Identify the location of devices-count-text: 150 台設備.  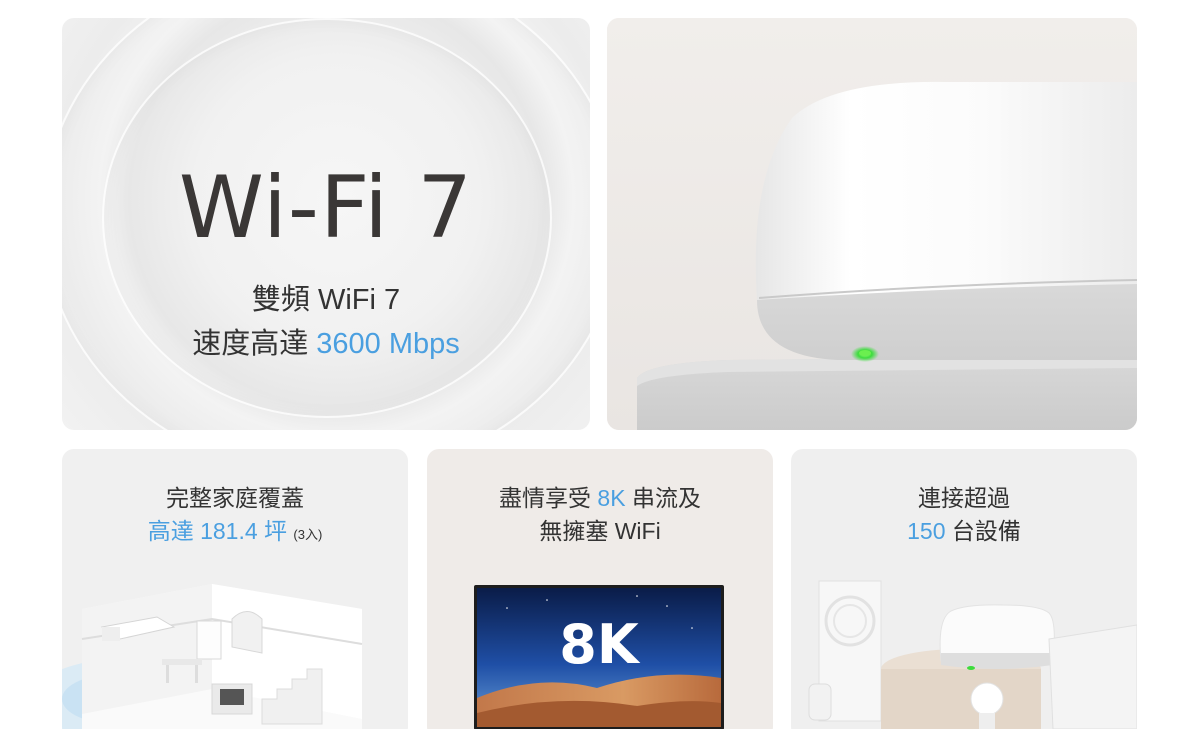
(964, 529).